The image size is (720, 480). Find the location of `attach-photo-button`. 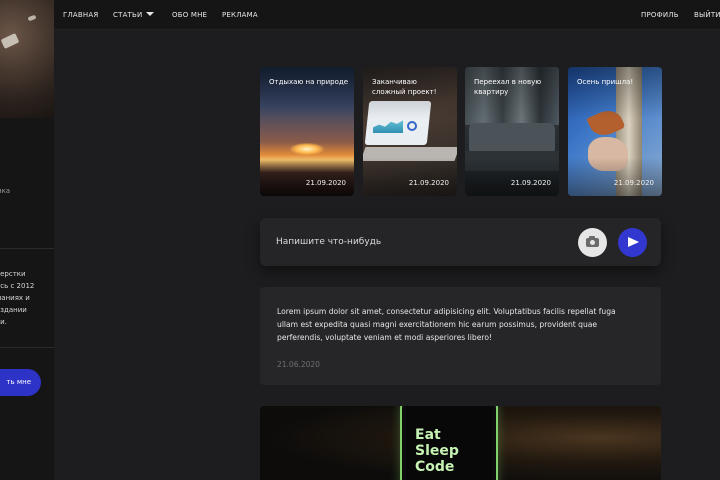

attach-photo-button is located at coordinates (592, 242).